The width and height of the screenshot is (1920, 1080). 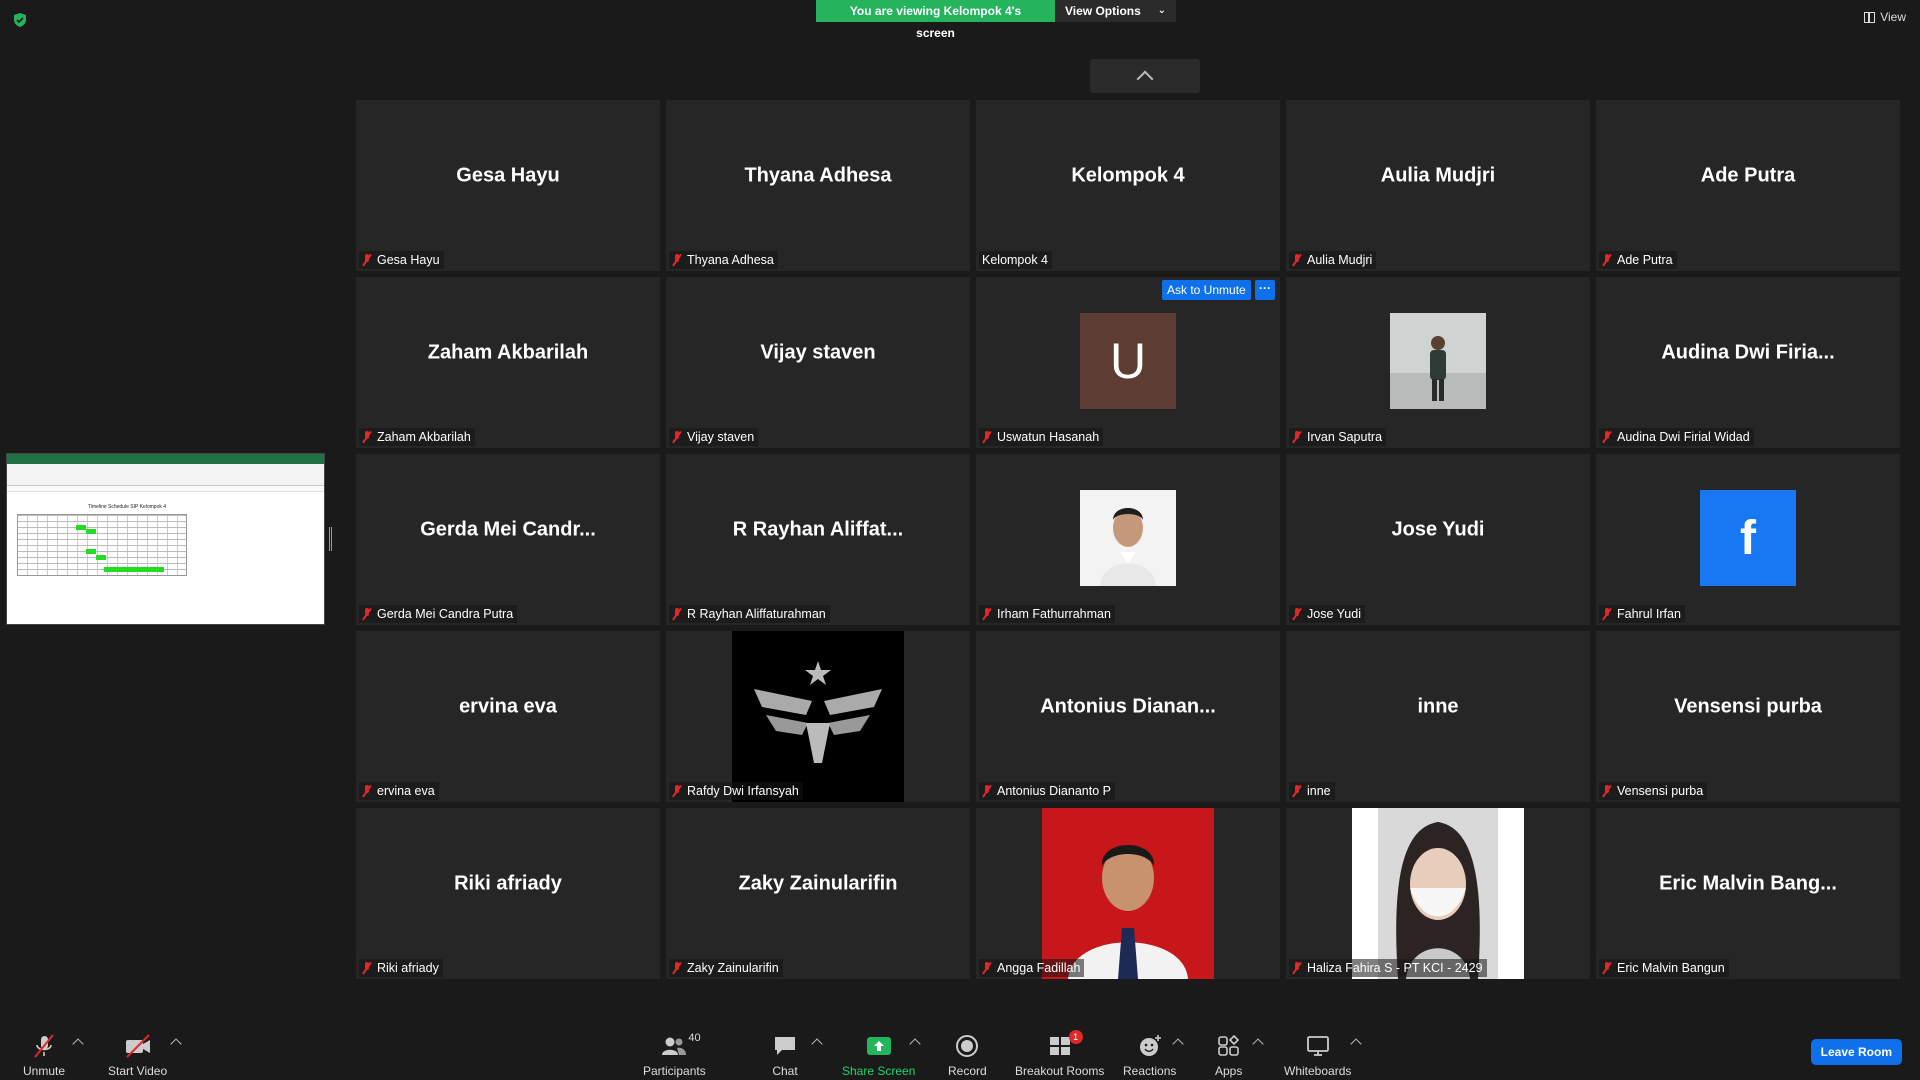 I want to click on participant-name-label: Vijay staven, so click(x=714, y=437).